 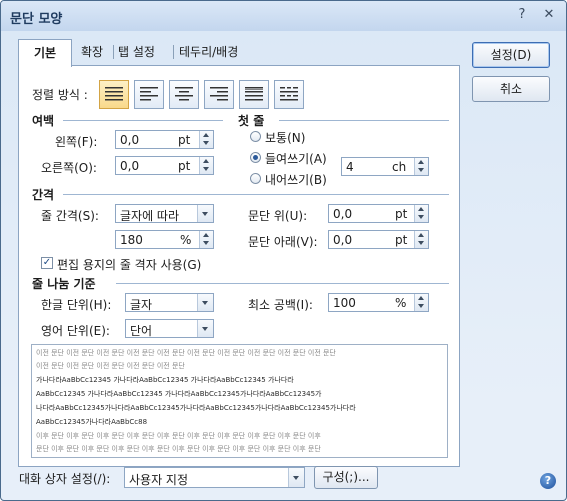 What do you see at coordinates (150, 216) in the screenshot?
I see `line-spacing-type-value: 글자에 따라` at bounding box center [150, 216].